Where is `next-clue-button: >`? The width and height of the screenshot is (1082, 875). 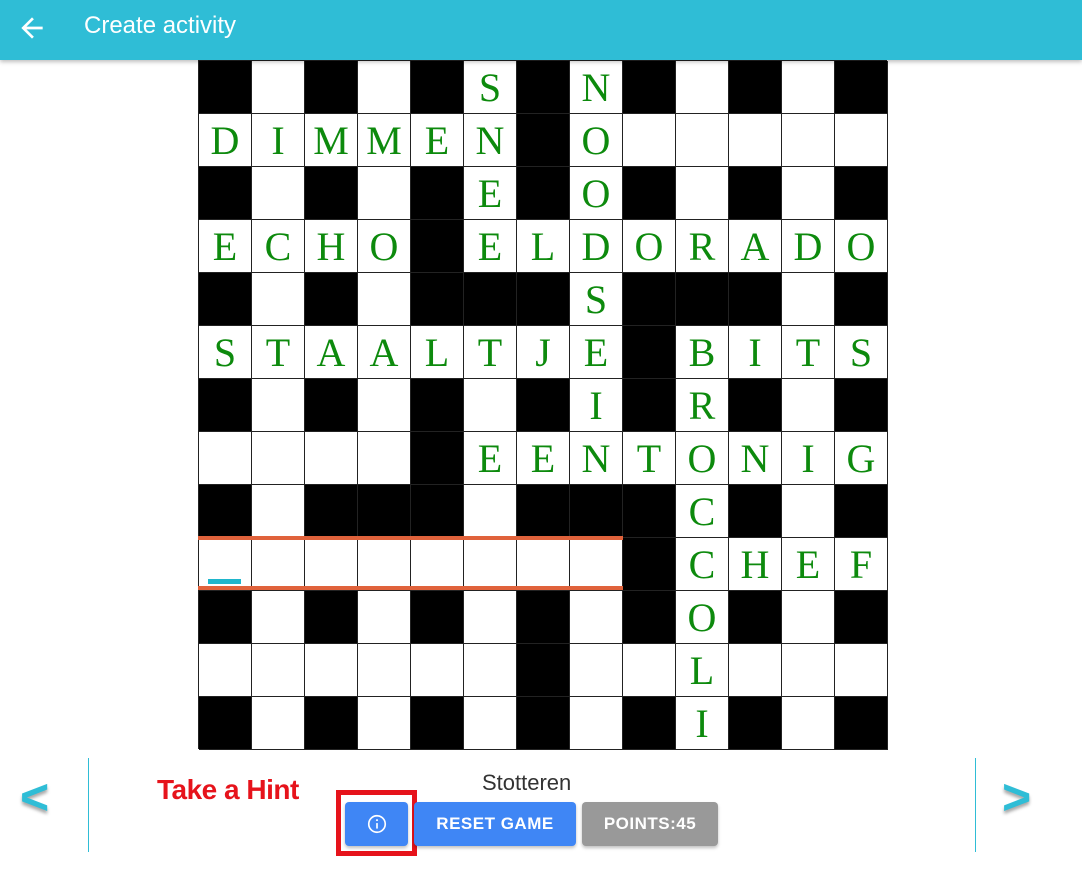 next-clue-button: > is located at coordinates (1016, 797).